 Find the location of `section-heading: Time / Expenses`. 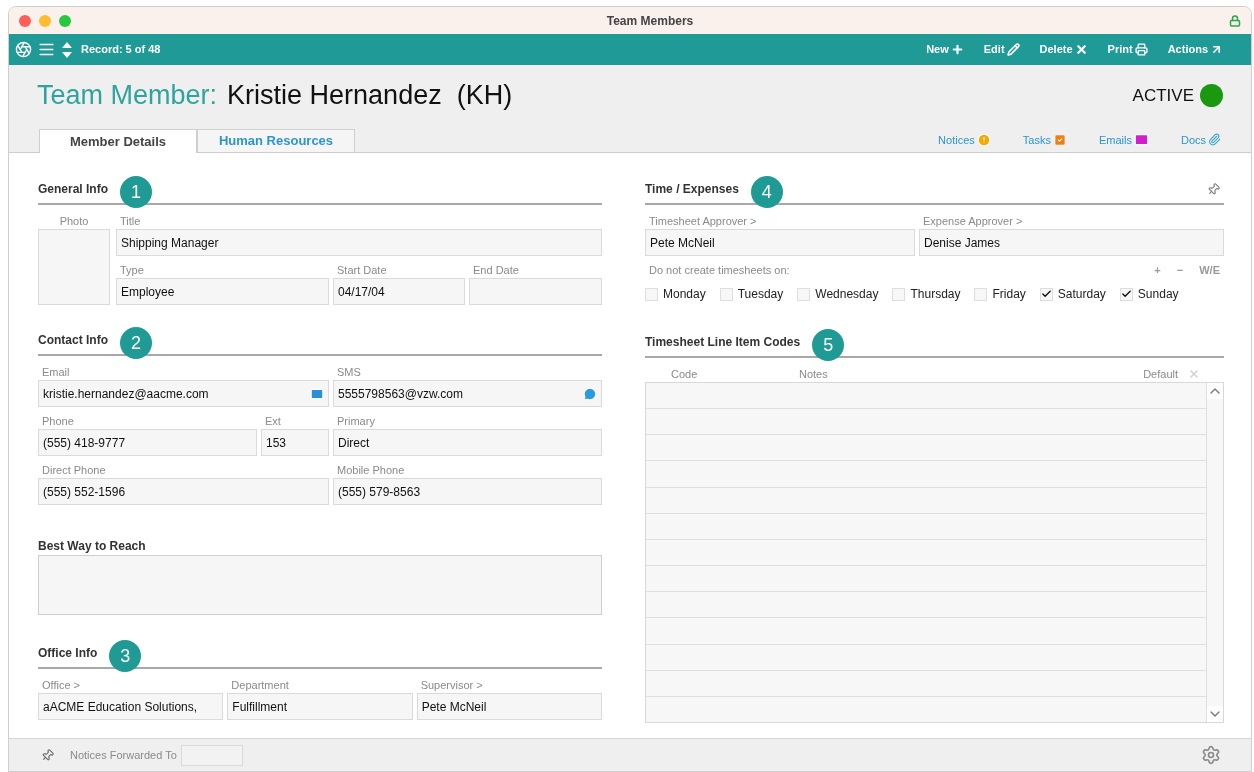

section-heading: Time / Expenses is located at coordinates (692, 189).